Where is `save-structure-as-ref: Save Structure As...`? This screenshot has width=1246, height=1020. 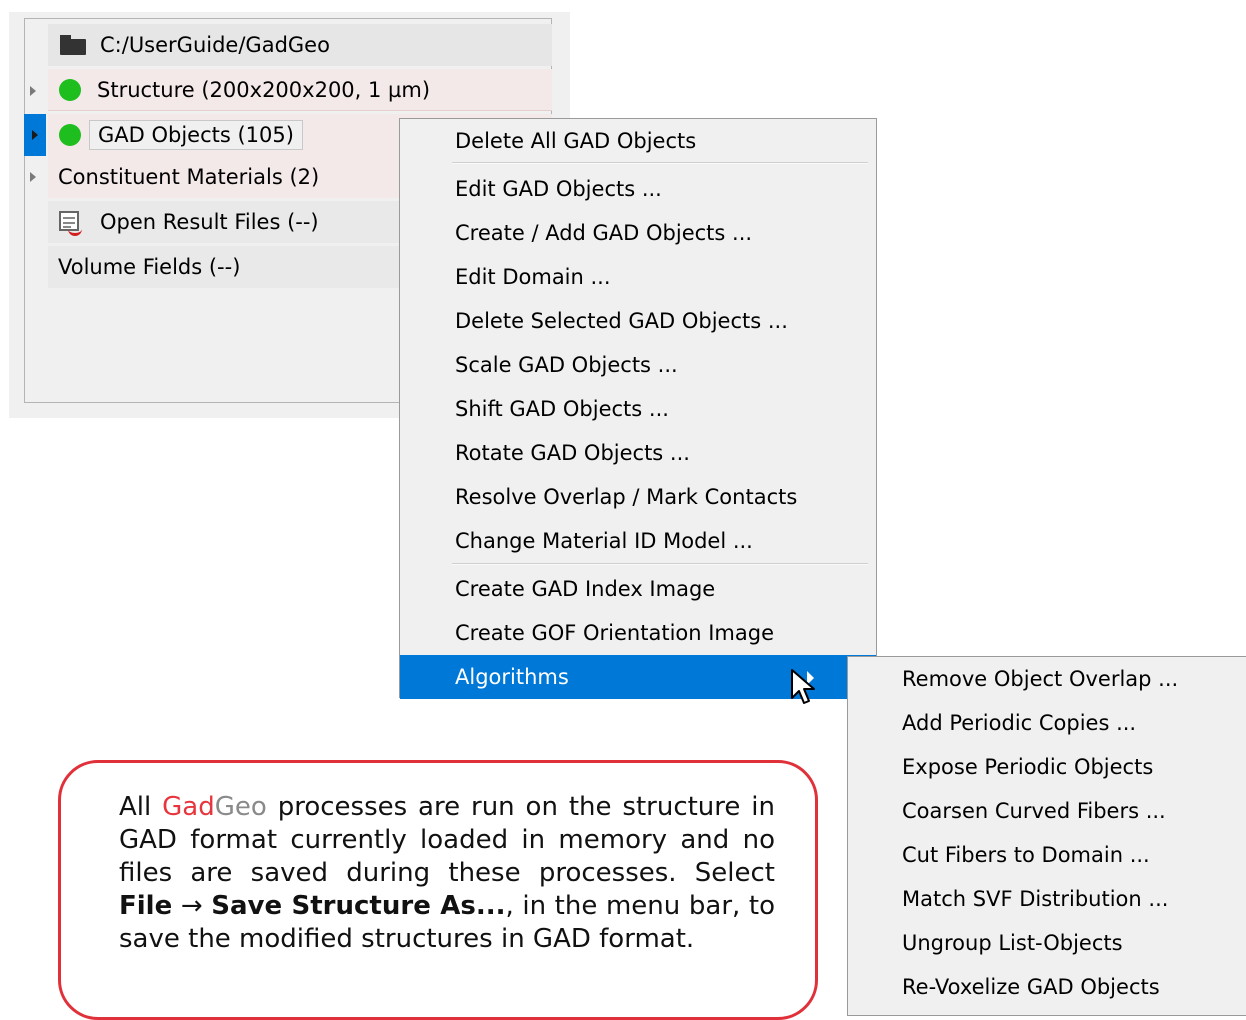
save-structure-as-ref: Save Structure As... is located at coordinates (358, 906).